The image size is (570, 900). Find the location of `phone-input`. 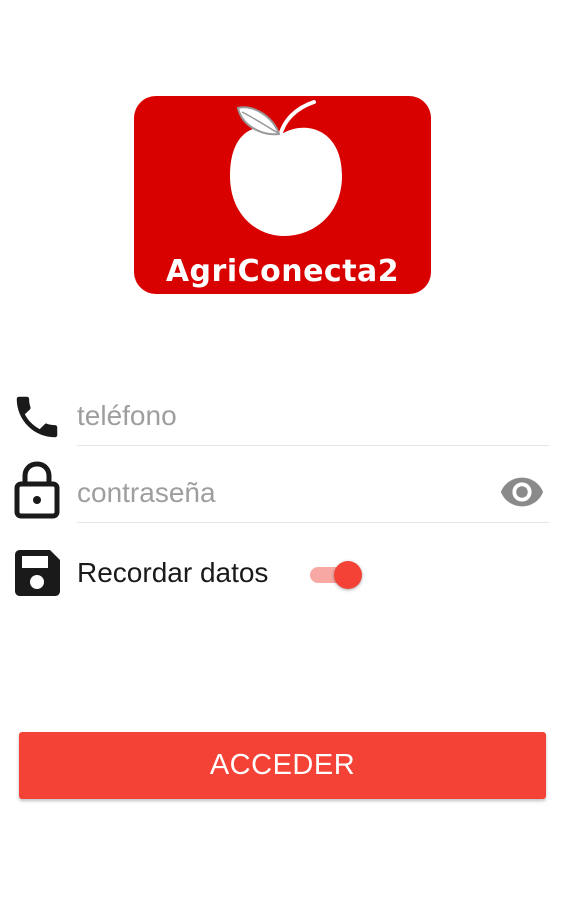

phone-input is located at coordinates (277, 416).